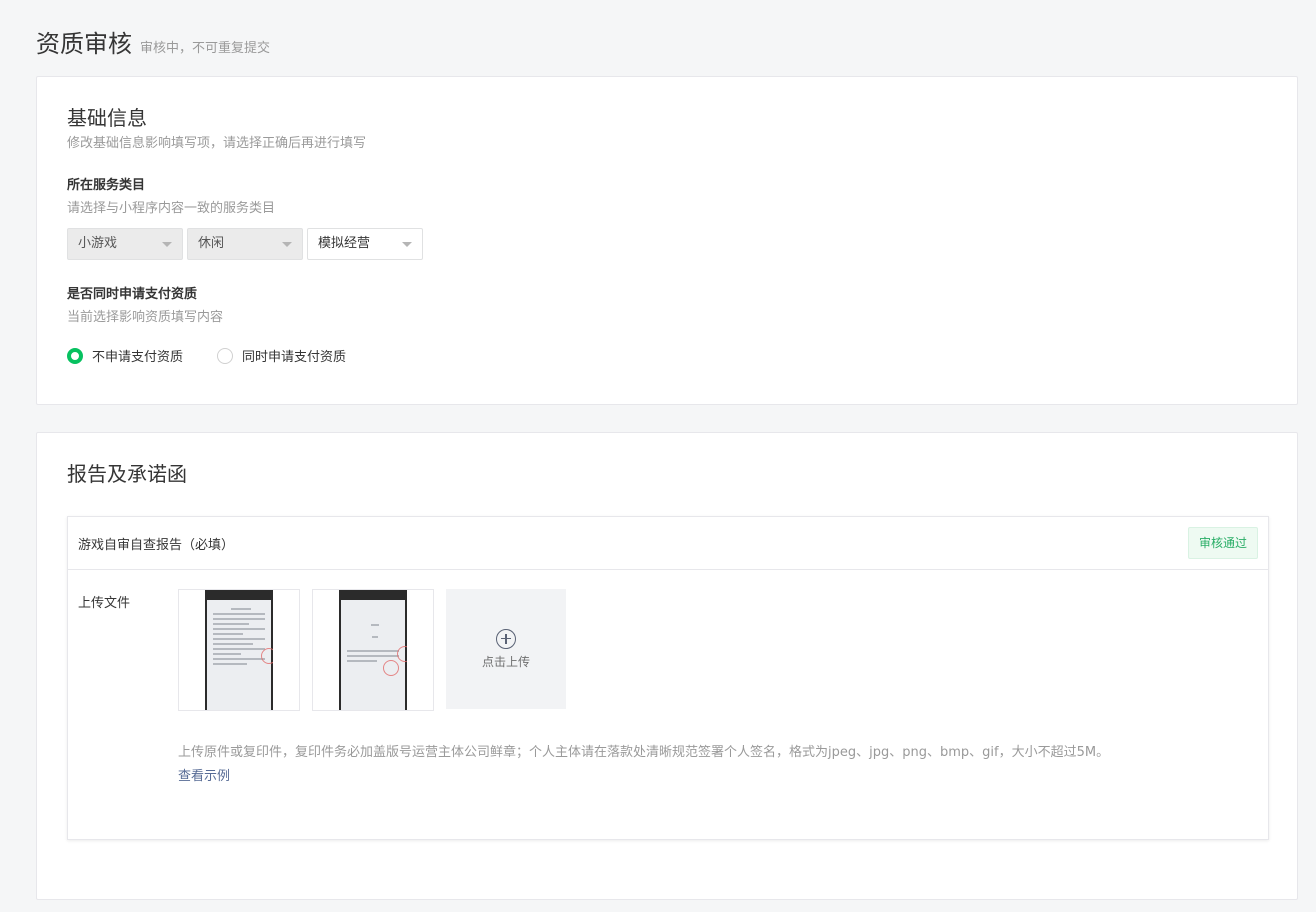  Describe the element at coordinates (98, 243) in the screenshot. I see `select-value: 小游戏` at that location.